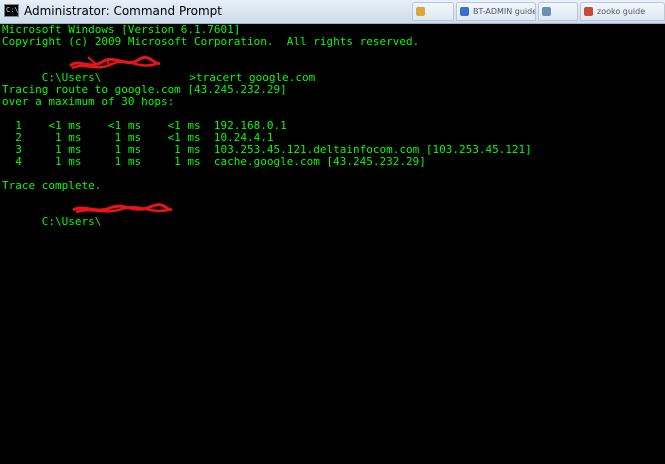 The height and width of the screenshot is (464, 665). Describe the element at coordinates (558, 11) in the screenshot. I see `taskbar-item-window` at that location.